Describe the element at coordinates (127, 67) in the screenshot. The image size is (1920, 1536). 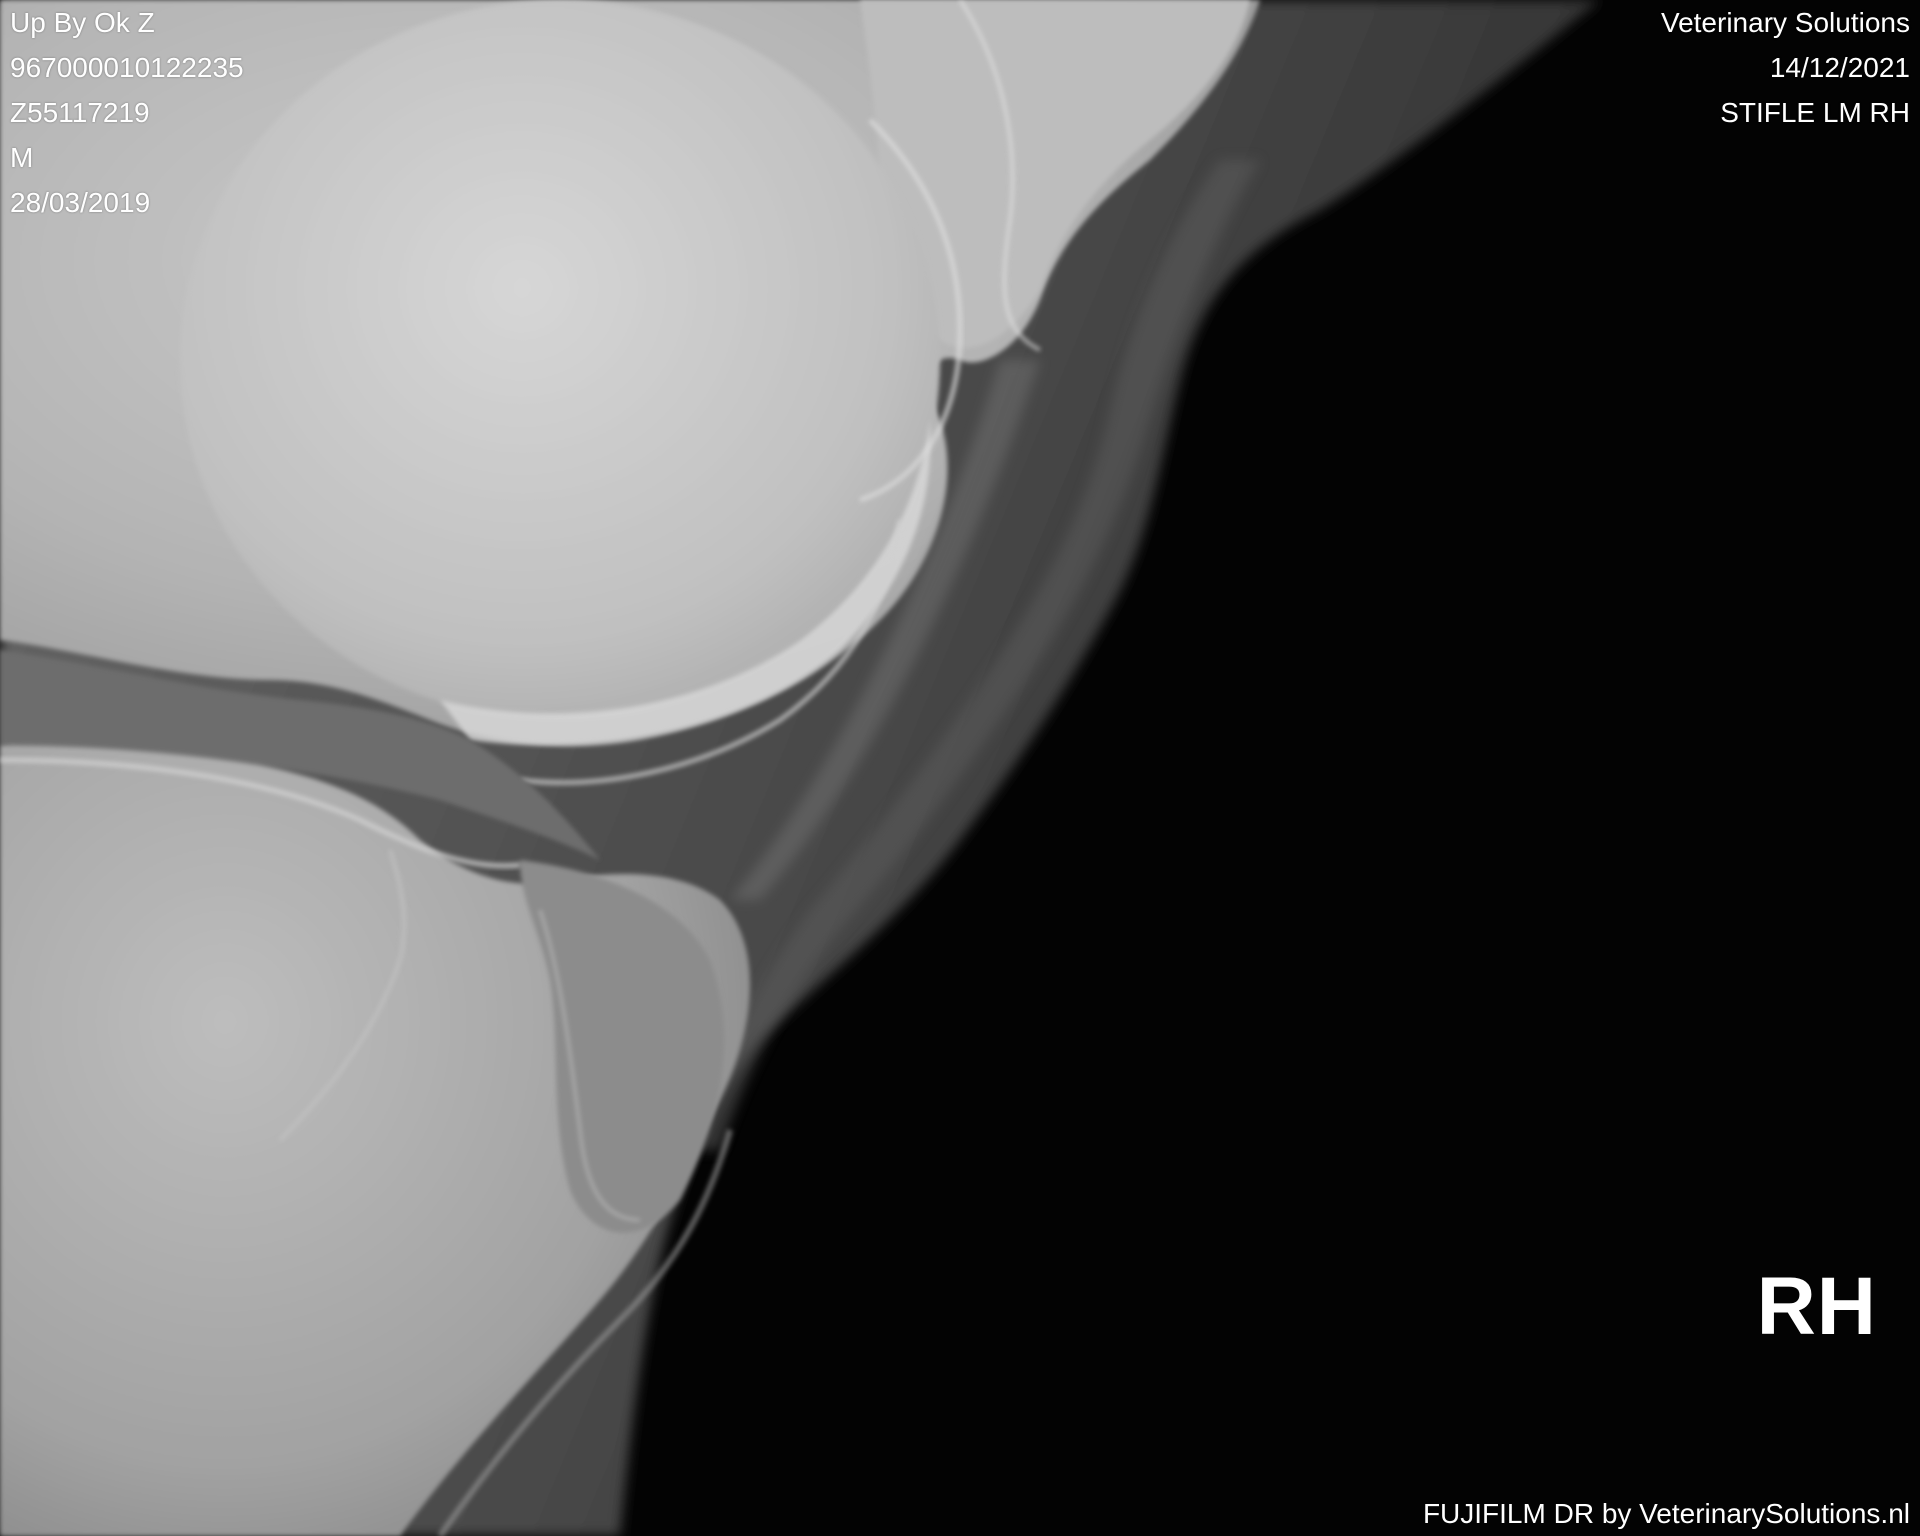
I see `patient-chip-id: 967000010122235` at that location.